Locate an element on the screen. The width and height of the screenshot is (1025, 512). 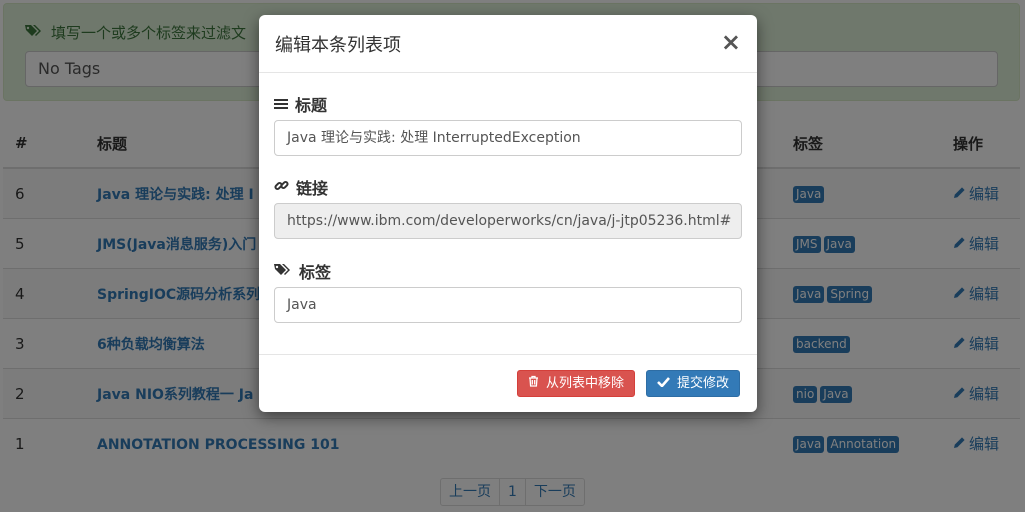
title-field-label: 标题 is located at coordinates (300, 104).